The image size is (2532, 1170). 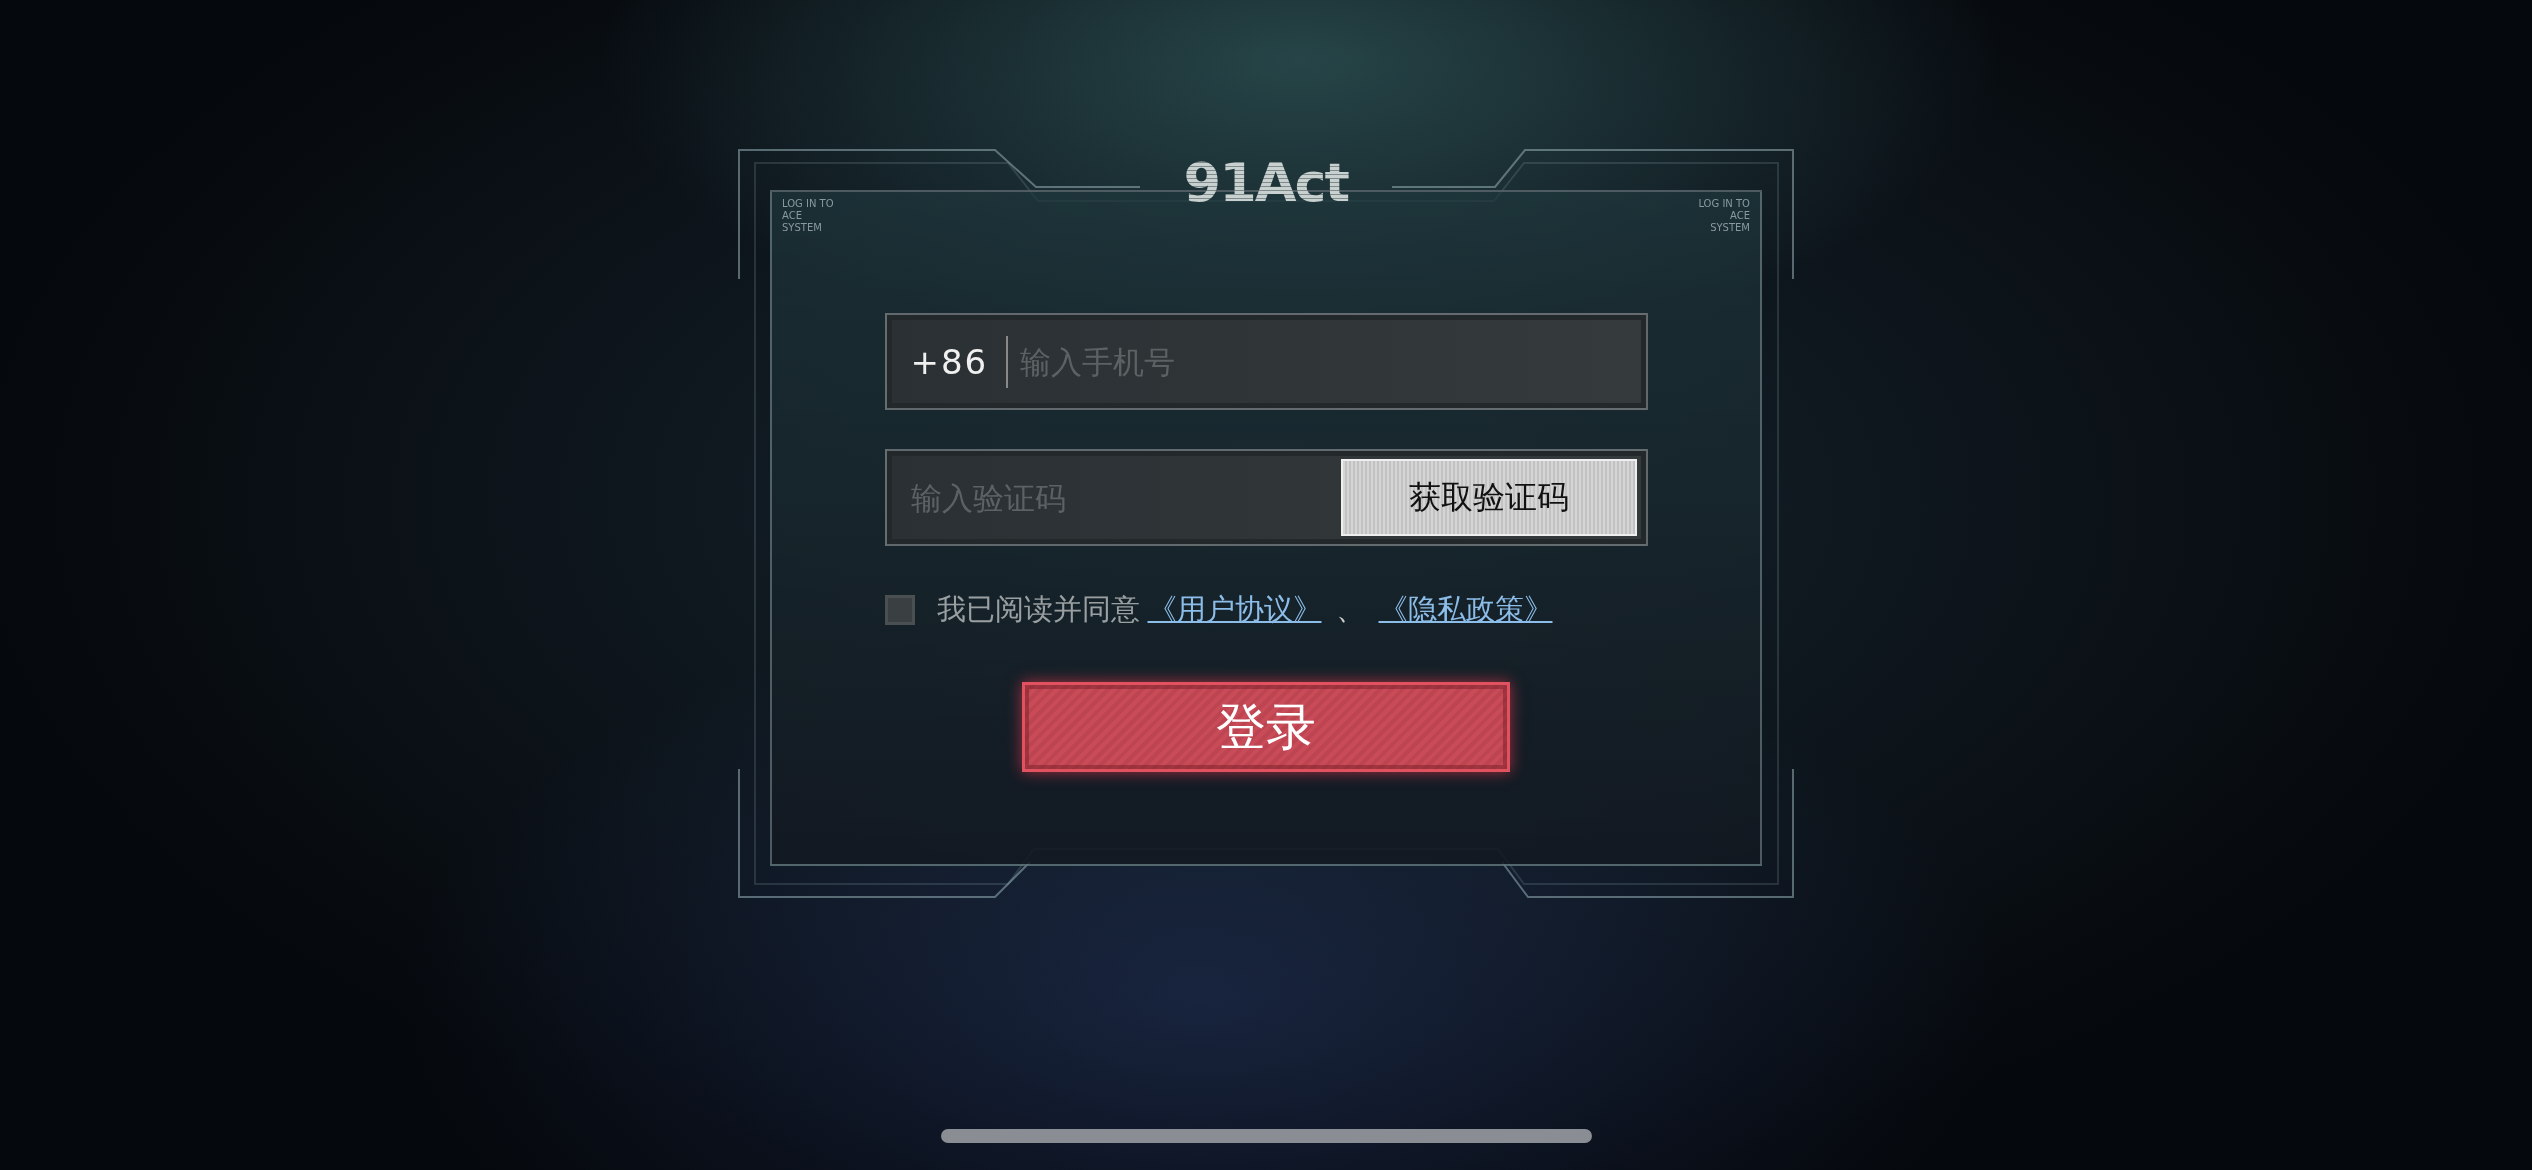 What do you see at coordinates (959, 361) in the screenshot?
I see `country-code: +86` at bounding box center [959, 361].